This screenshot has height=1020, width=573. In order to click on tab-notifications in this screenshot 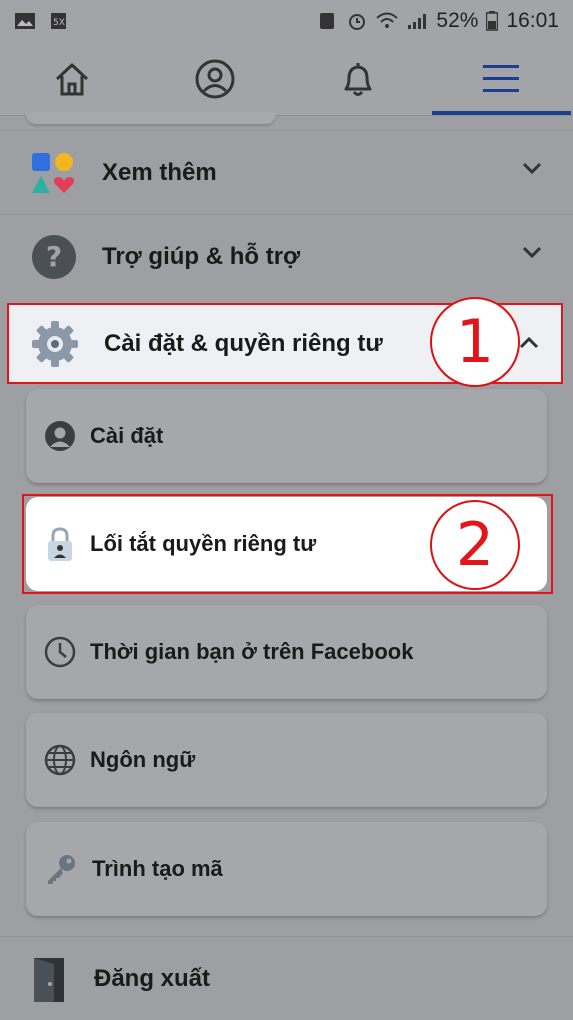, I will do `click(358, 78)`.